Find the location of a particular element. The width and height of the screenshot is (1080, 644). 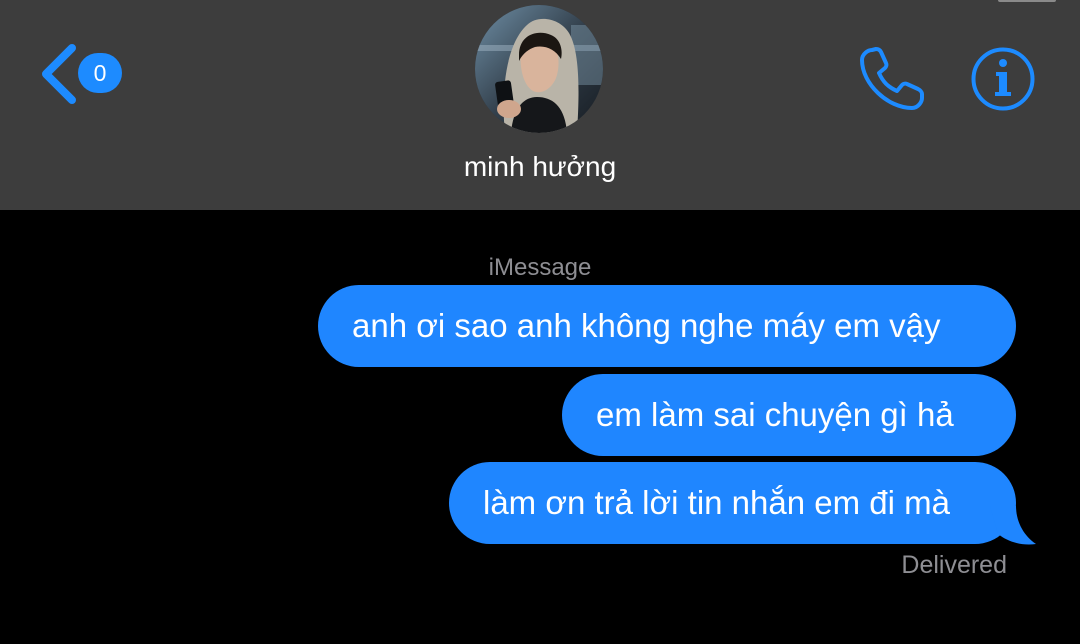

chevron-left-icon is located at coordinates (59, 74).